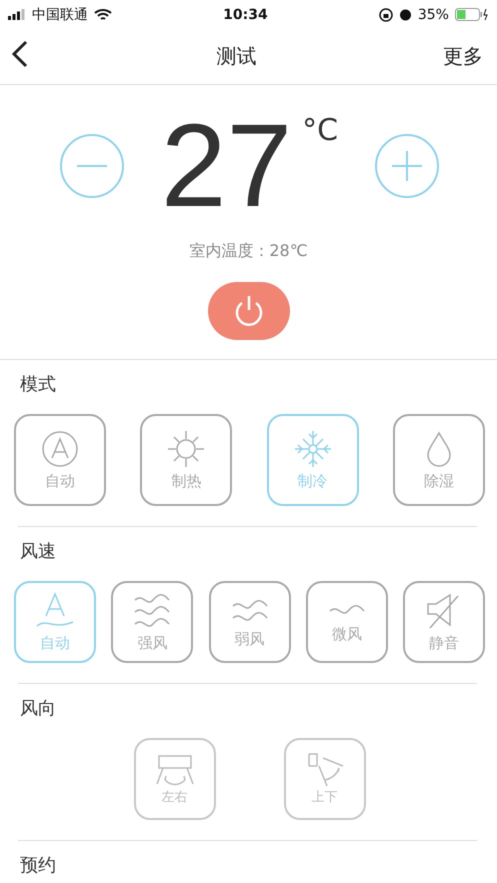  Describe the element at coordinates (463, 56) in the screenshot. I see `more-button: 更多` at that location.